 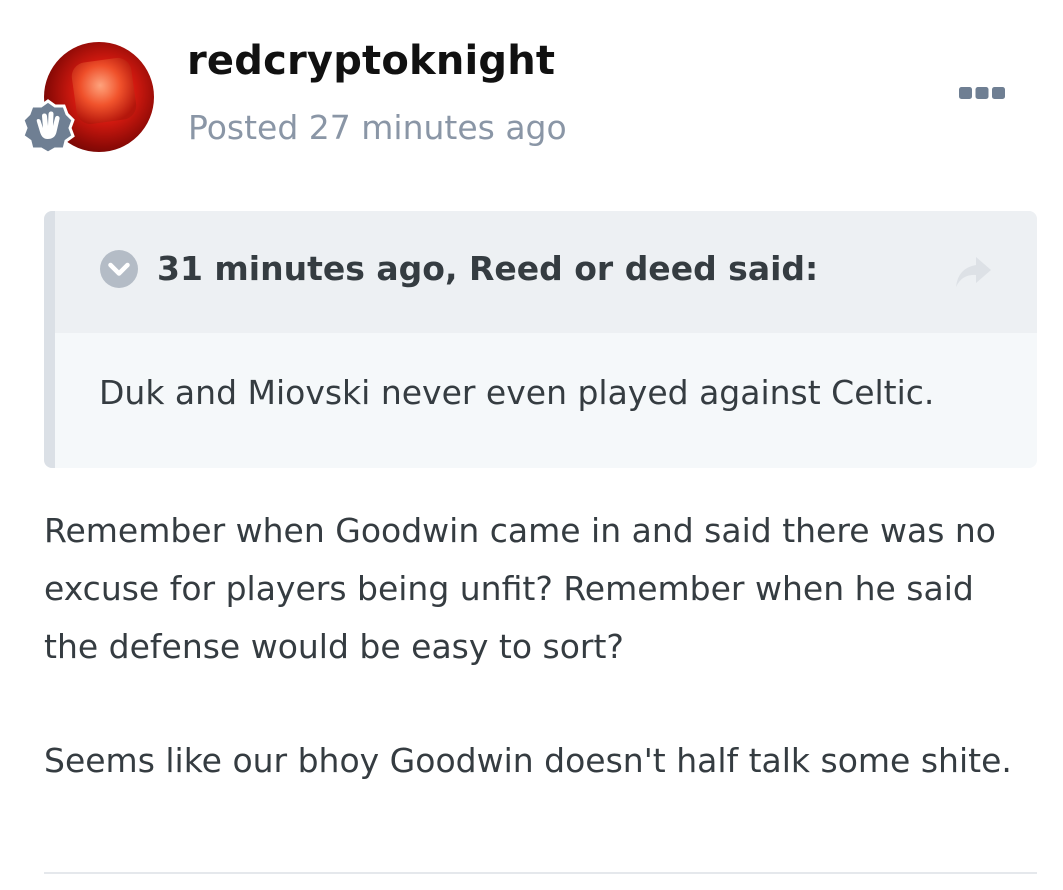 I want to click on post-paragraph-line: the defense would be easy to sort?, so click(x=334, y=646).